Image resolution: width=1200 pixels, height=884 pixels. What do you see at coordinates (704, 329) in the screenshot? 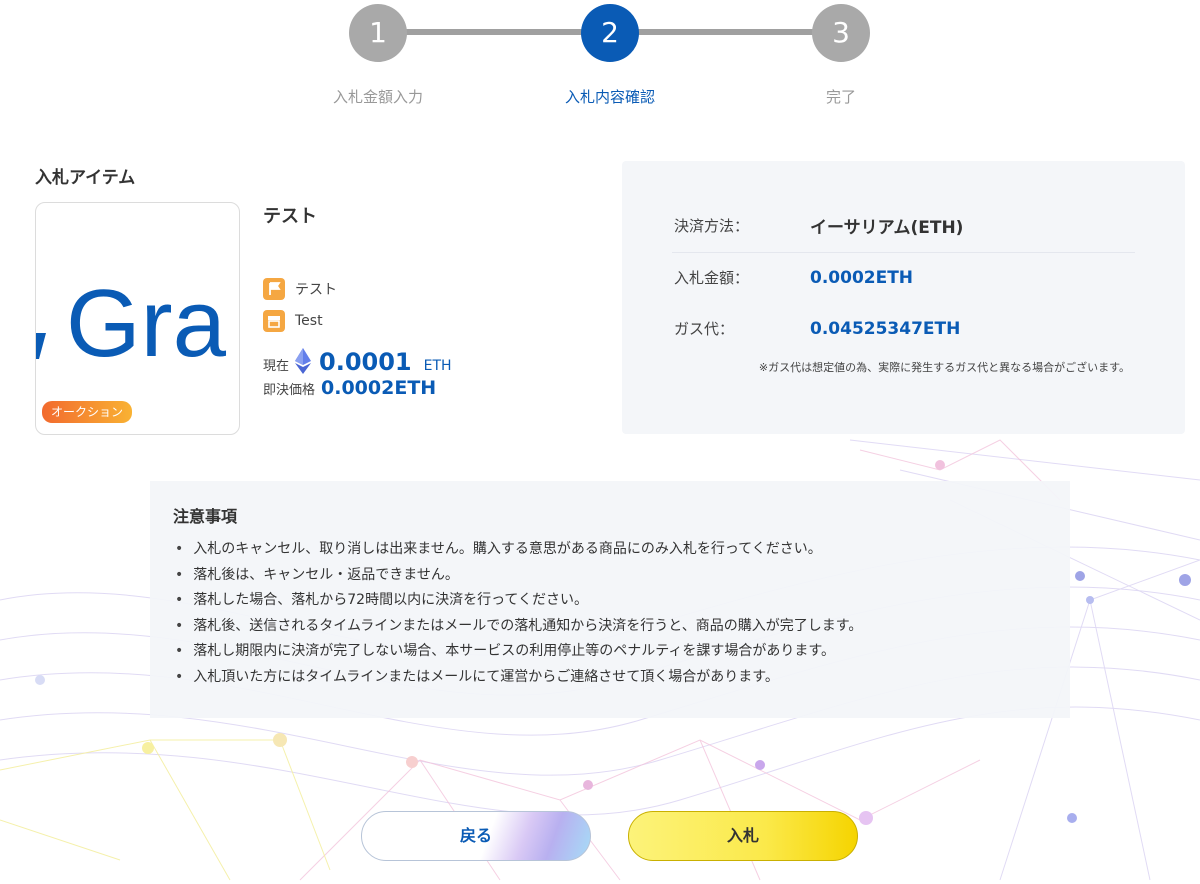
I see `gas-fee-label: ガス代：` at bounding box center [704, 329].